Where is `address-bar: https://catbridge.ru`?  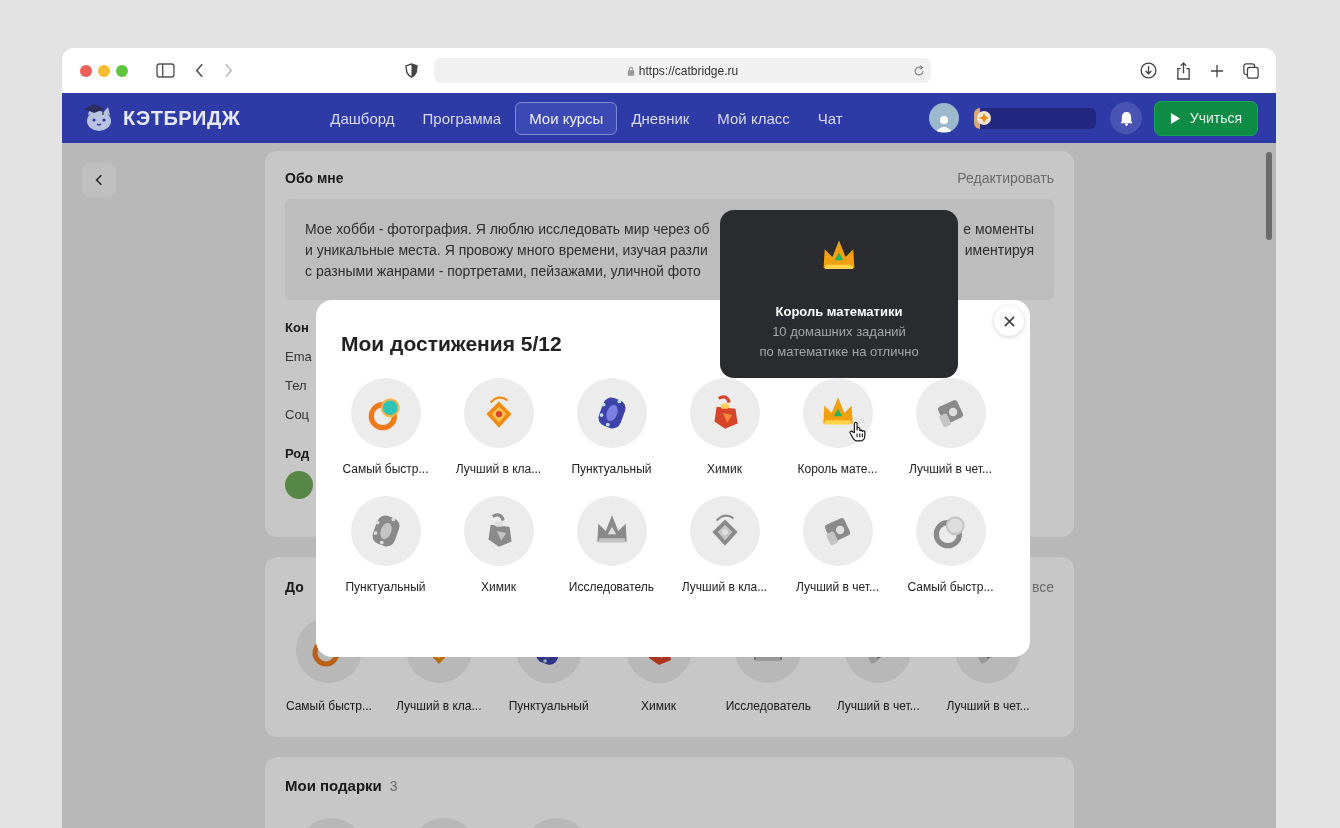 address-bar: https://catbridge.ru is located at coordinates (682, 70).